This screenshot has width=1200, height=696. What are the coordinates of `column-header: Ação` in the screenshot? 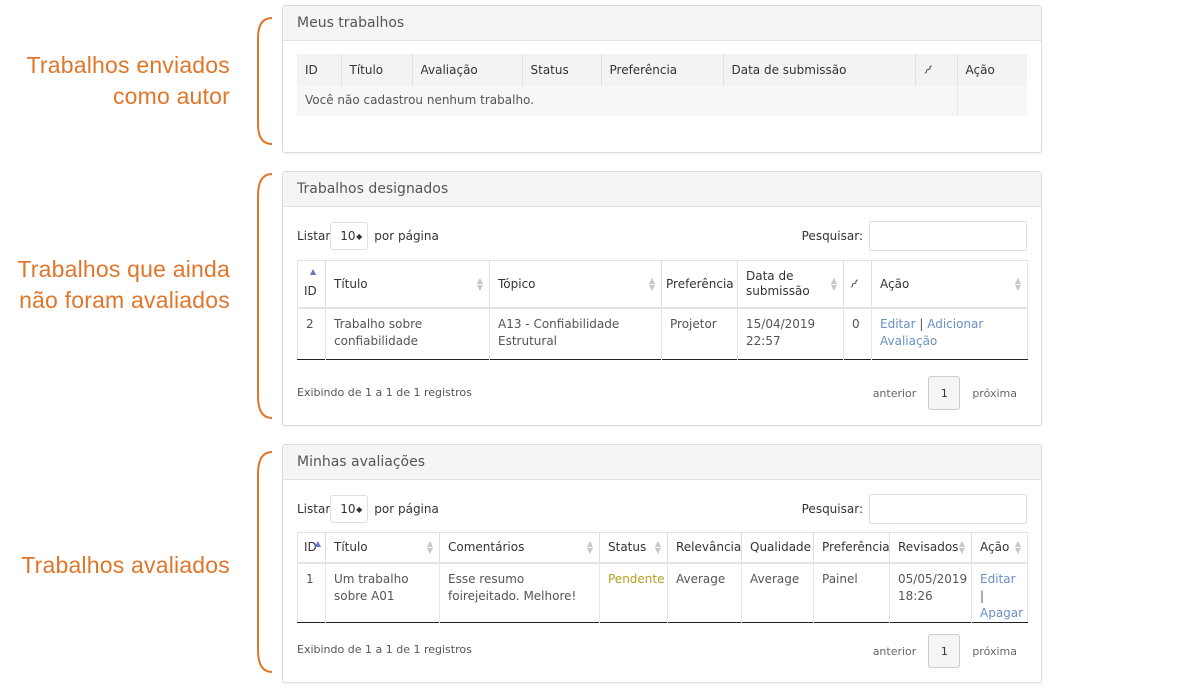 It's located at (992, 70).